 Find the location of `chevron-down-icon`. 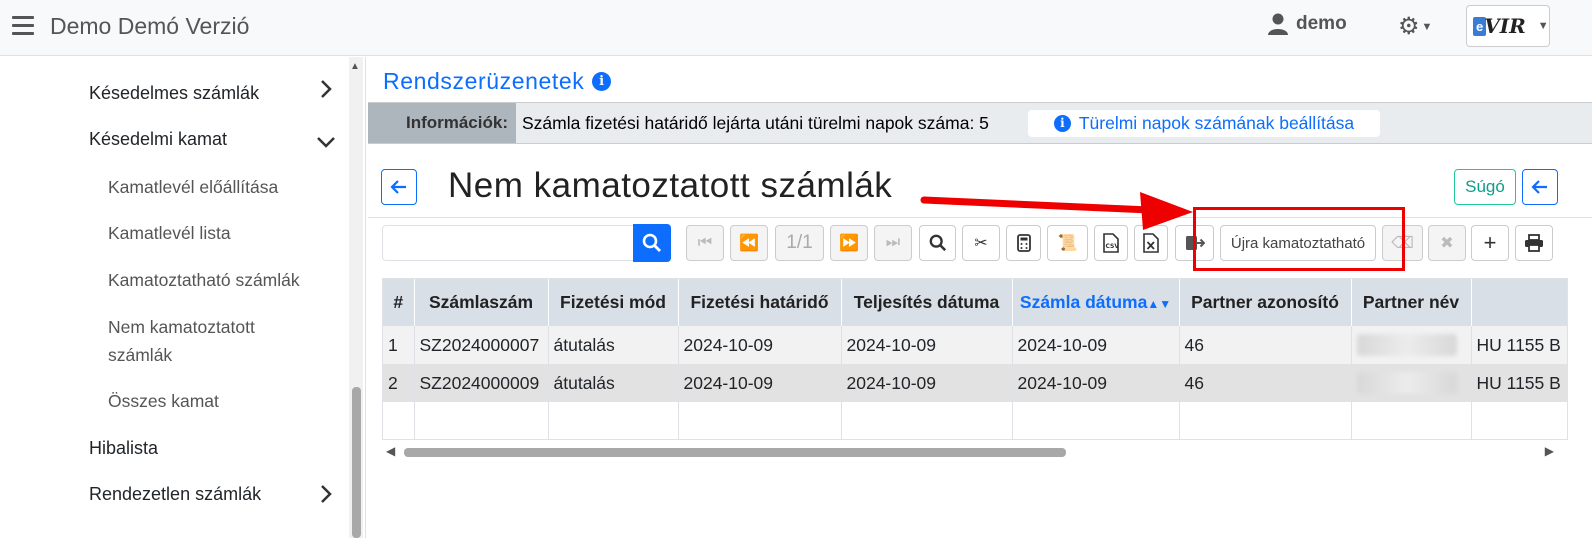

chevron-down-icon is located at coordinates (326, 142).